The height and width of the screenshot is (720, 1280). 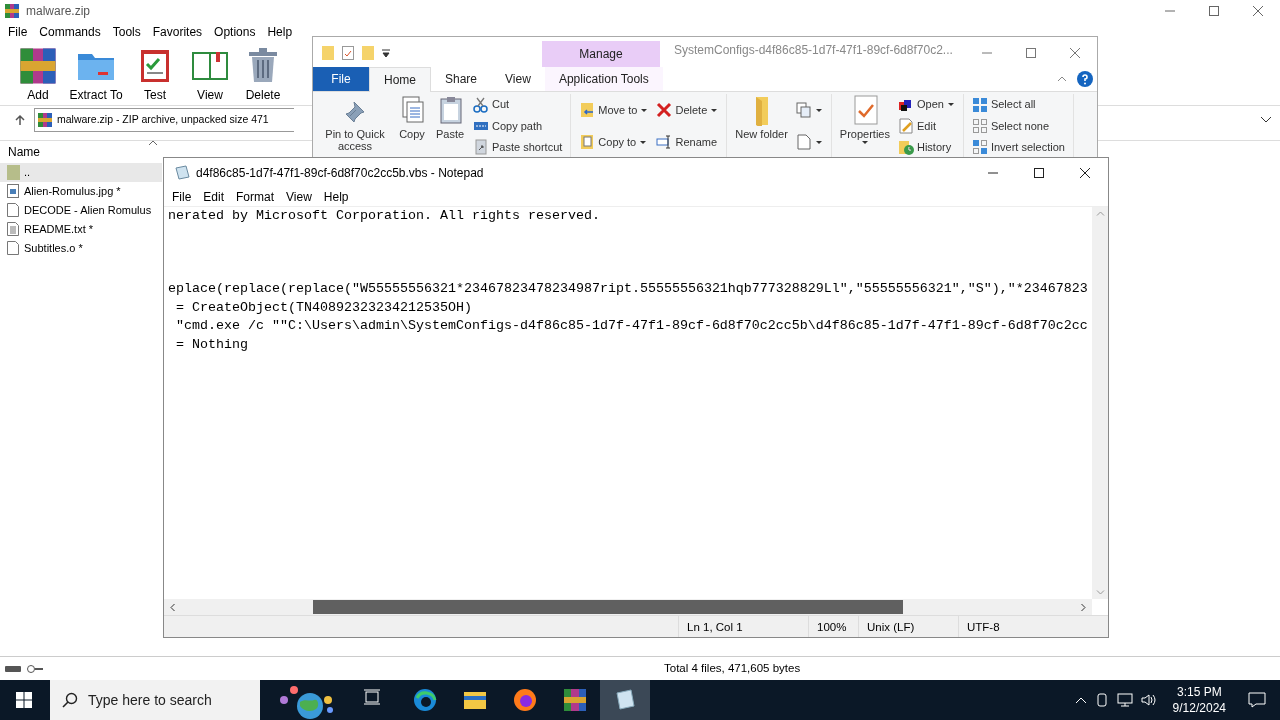 I want to click on menu-item: Favorites, so click(x=177, y=32).